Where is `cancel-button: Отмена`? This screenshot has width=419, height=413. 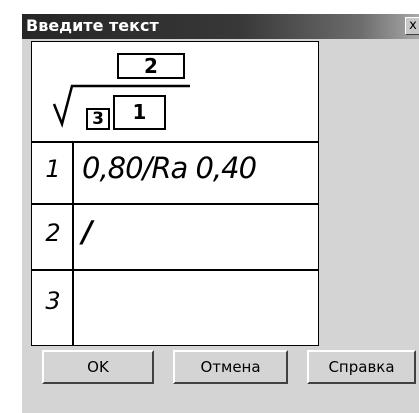
cancel-button: Отмена is located at coordinates (230, 367).